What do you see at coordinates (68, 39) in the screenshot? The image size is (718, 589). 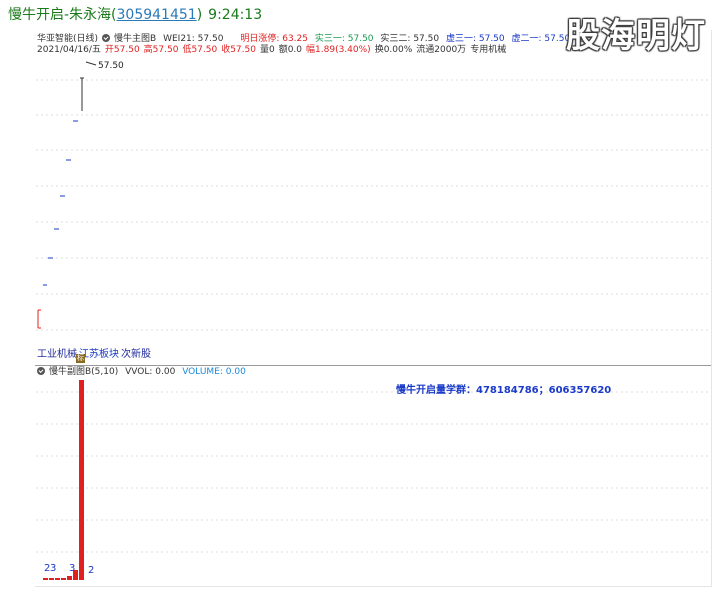 I see `stock-name: 华亚智能(日线)` at bounding box center [68, 39].